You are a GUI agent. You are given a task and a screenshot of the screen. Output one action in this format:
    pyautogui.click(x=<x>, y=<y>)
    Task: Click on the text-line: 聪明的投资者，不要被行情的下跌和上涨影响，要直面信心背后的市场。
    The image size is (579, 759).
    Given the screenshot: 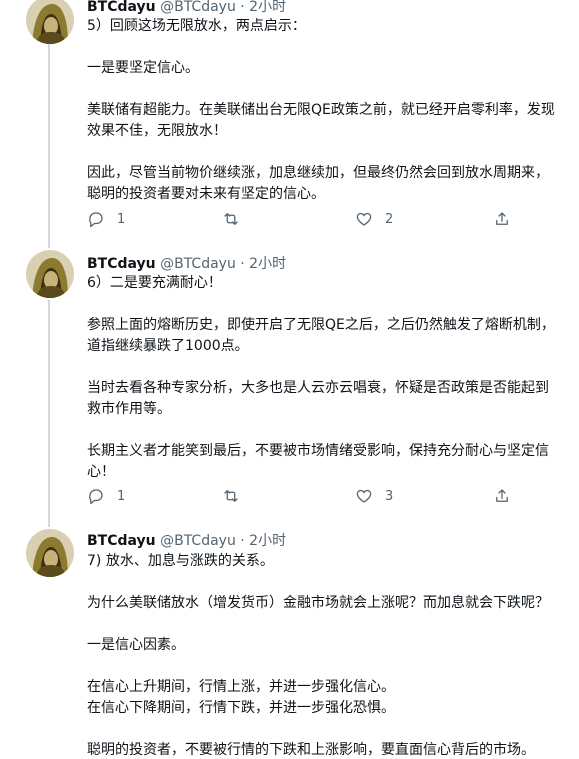 What is the action you would take?
    pyautogui.click(x=311, y=750)
    